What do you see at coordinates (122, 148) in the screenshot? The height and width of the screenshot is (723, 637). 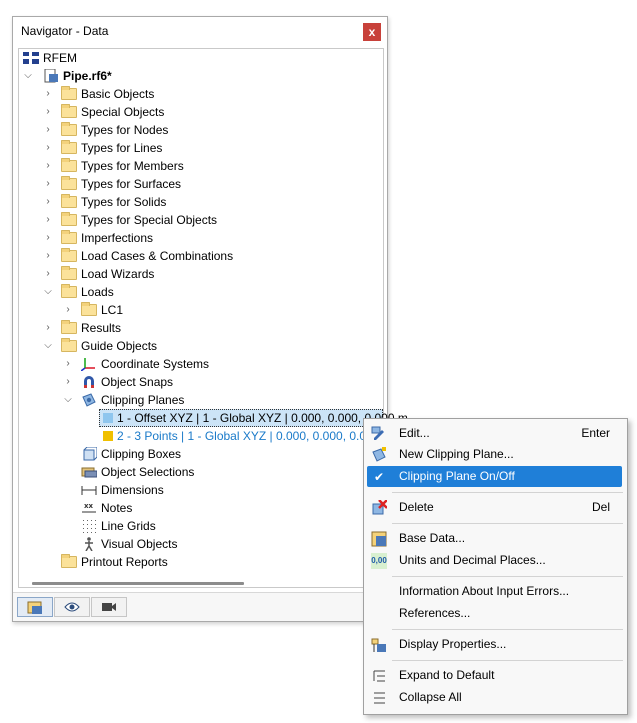 I see `tree-item-label: Types for Lines` at bounding box center [122, 148].